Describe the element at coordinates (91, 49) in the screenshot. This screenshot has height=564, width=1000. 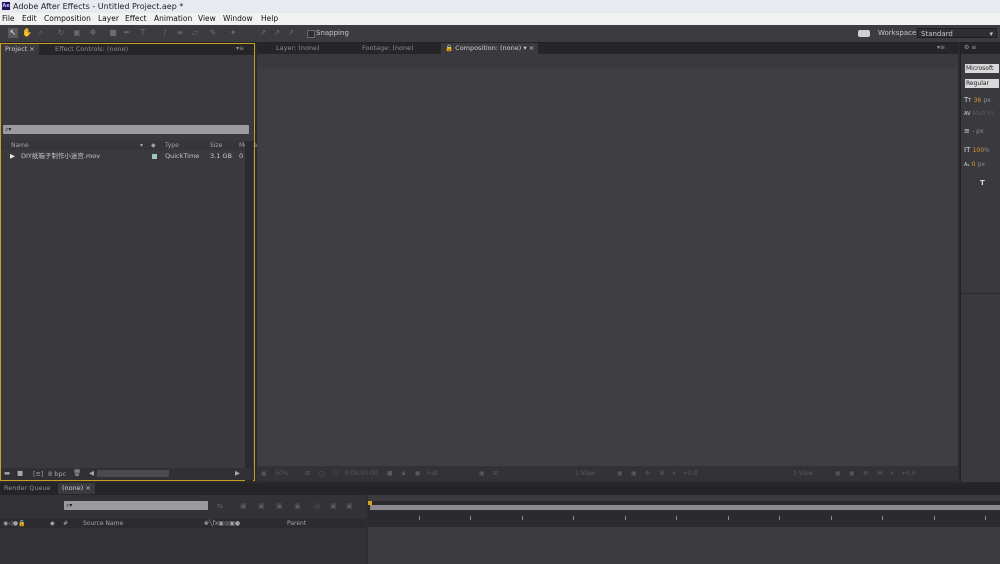
I see `tab-effect-controls: Effect Controls: (none)` at that location.